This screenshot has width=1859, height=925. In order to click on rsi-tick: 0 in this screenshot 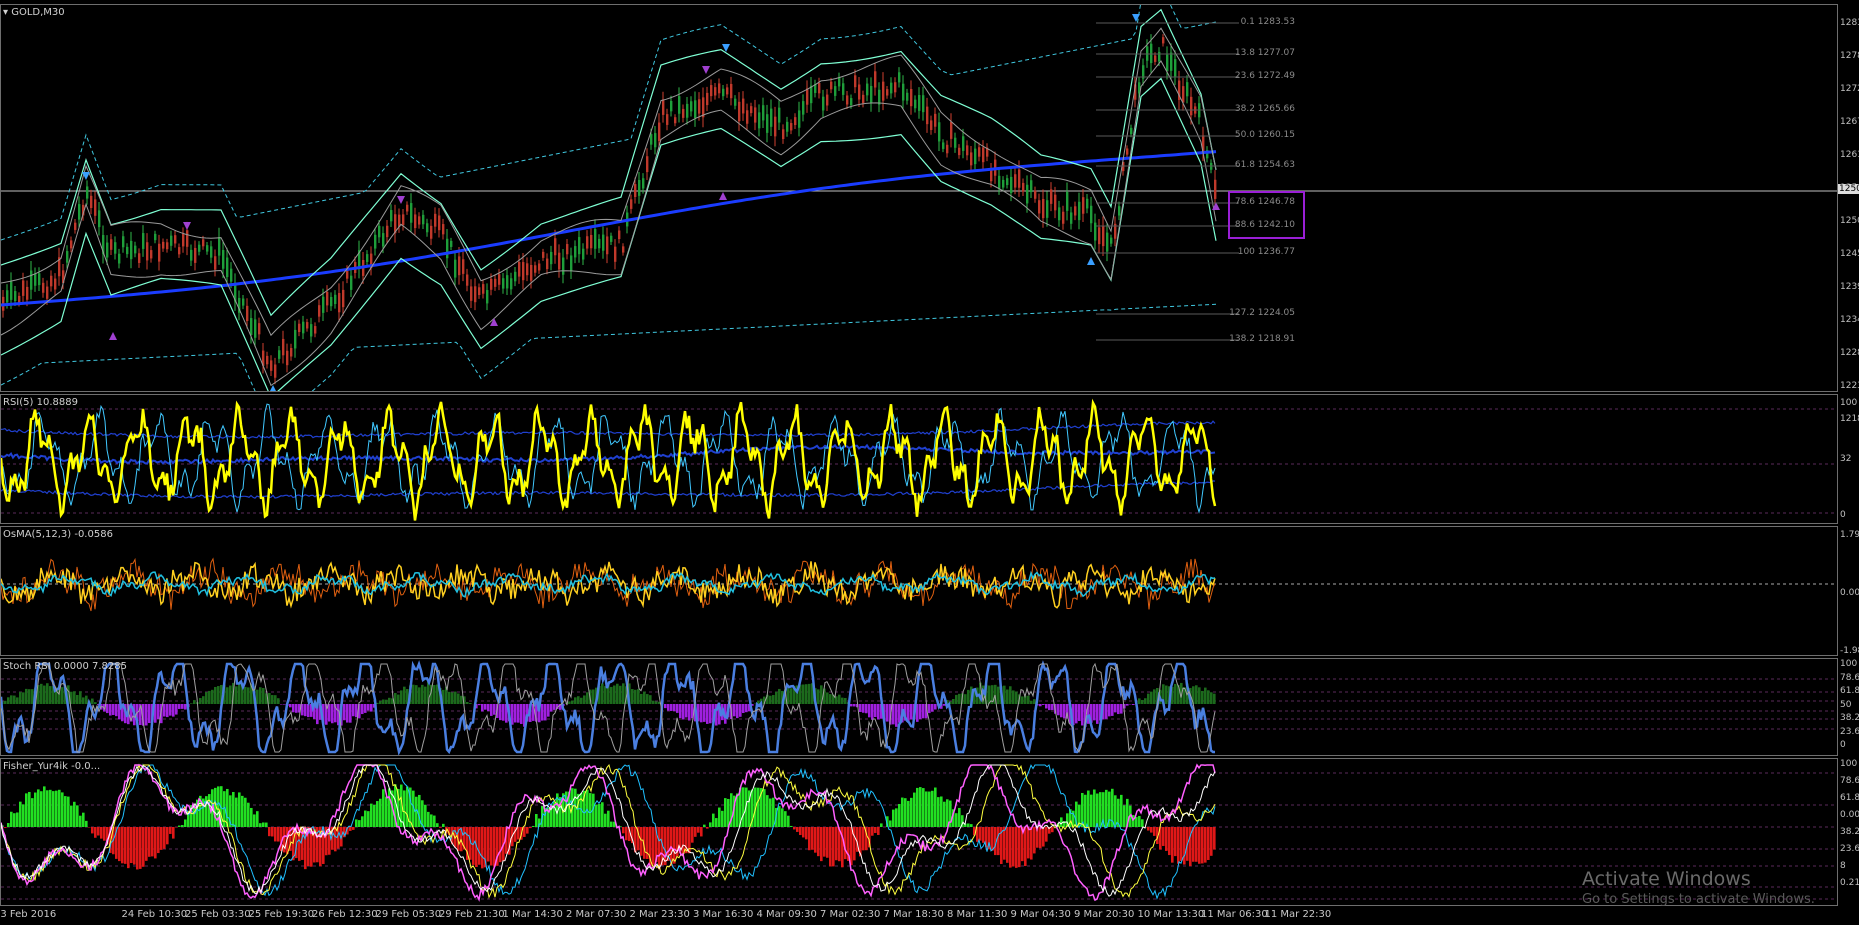, I will do `click(1843, 515)`.